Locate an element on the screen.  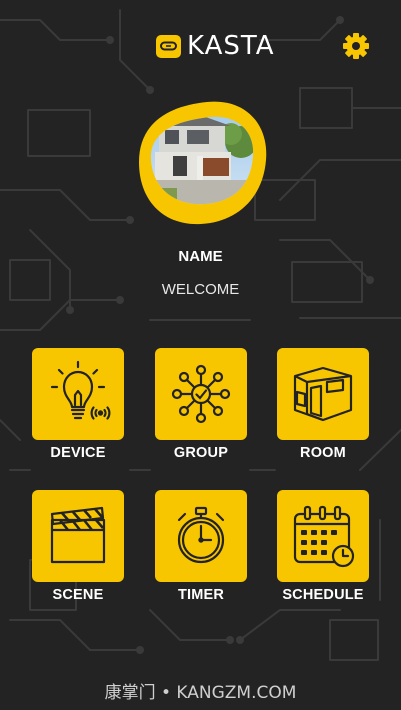
scene-label: SCENE is located at coordinates (78, 595).